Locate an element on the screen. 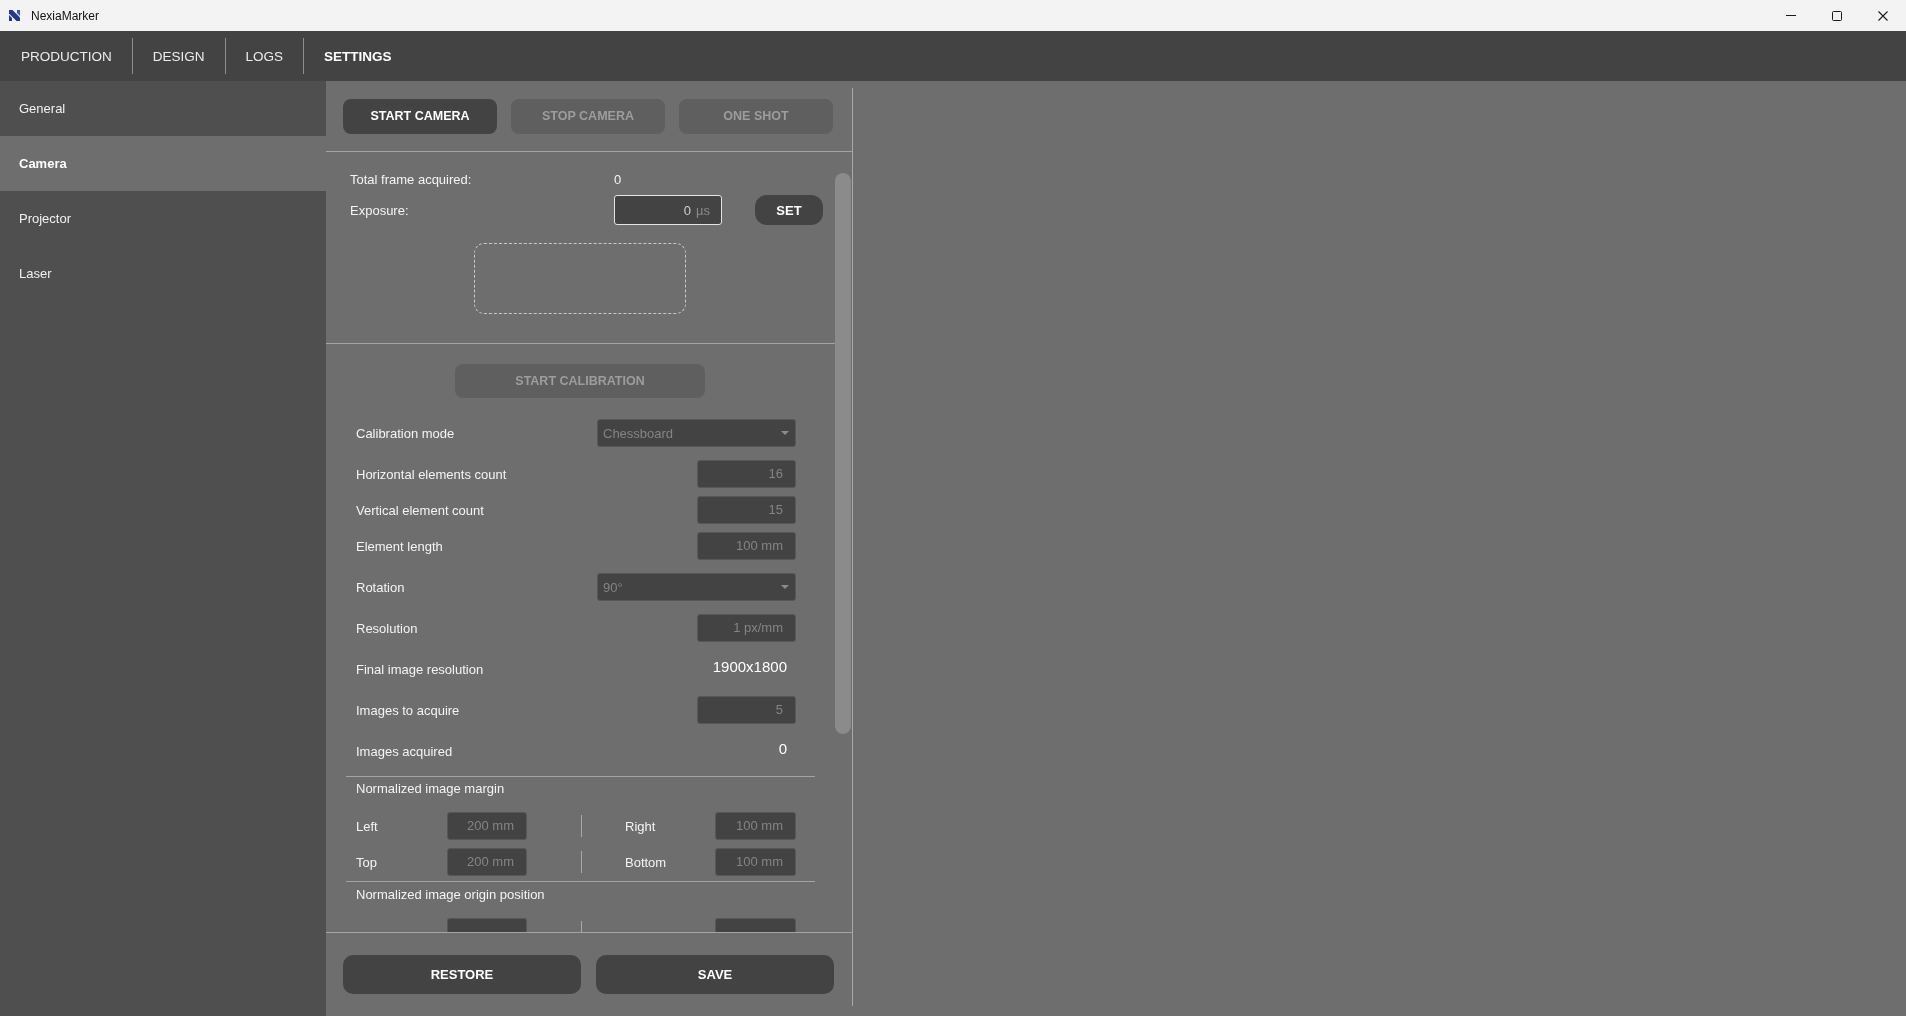  field-label: Left is located at coordinates (367, 826).